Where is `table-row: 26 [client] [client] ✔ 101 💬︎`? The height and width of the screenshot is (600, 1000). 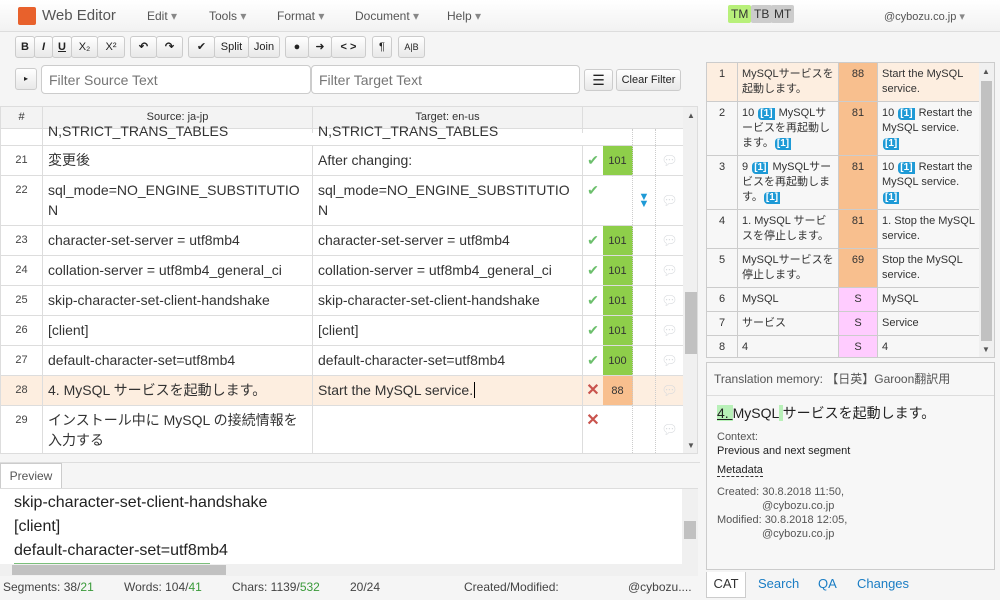 table-row: 26 [client] [client] ✔ 101 💬︎ is located at coordinates (342, 331).